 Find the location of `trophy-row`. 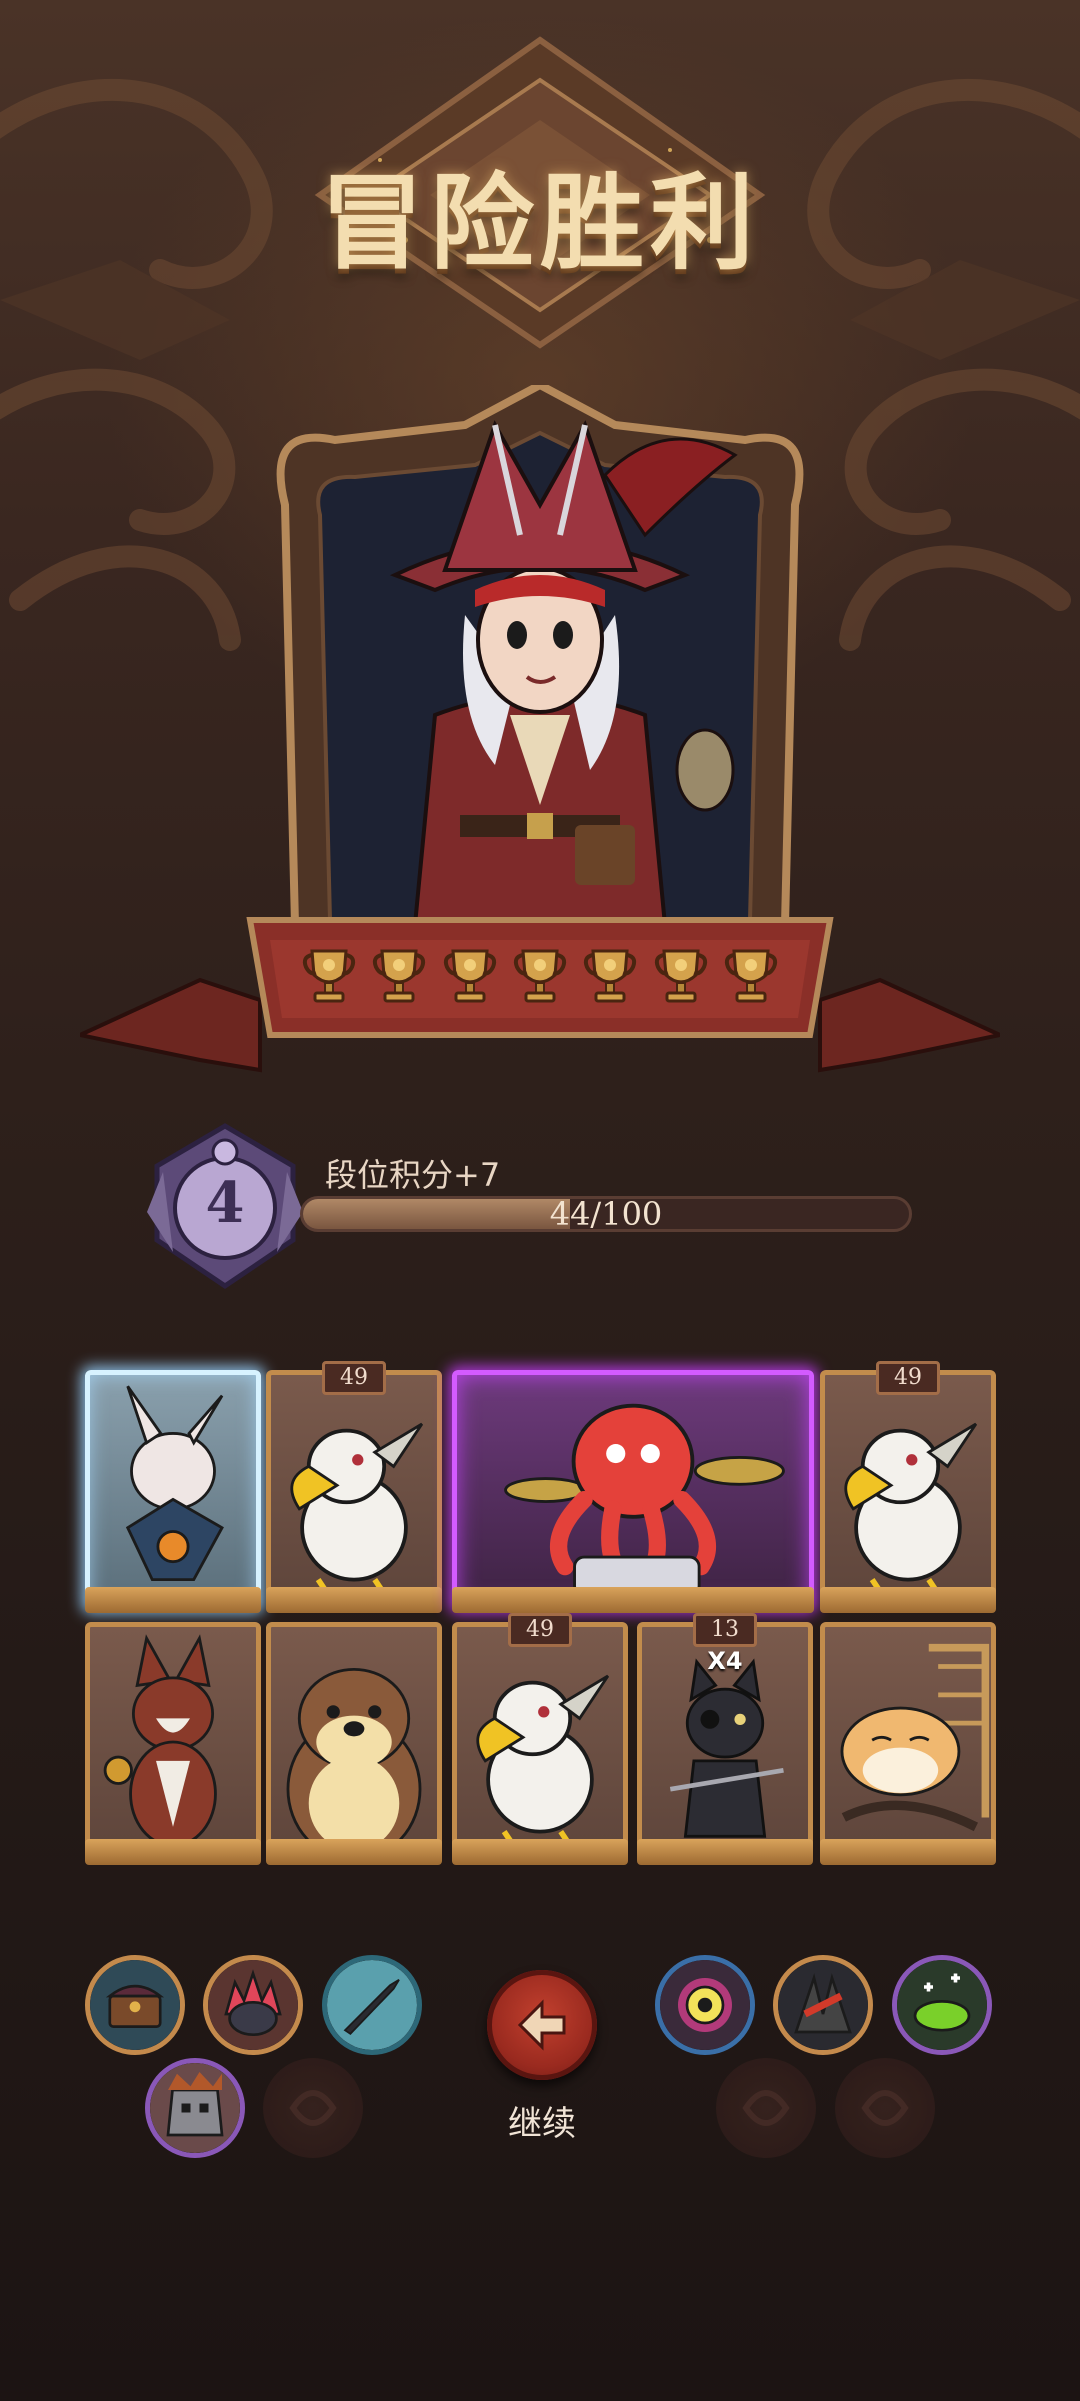

trophy-row is located at coordinates (540, 980).